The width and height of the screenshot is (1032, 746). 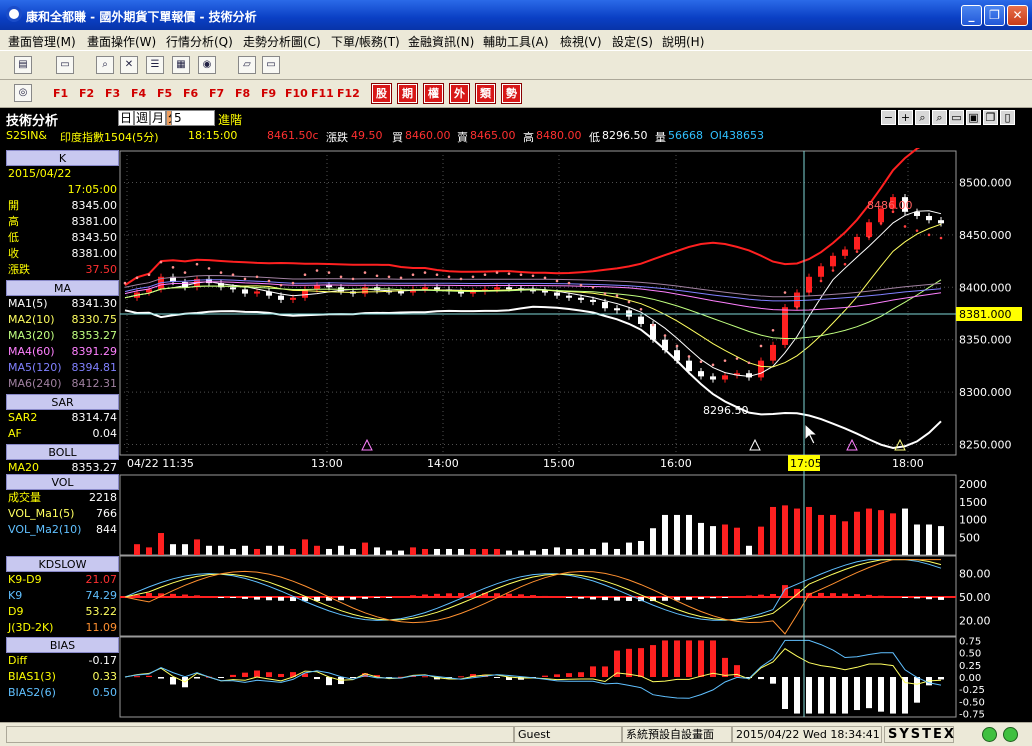 What do you see at coordinates (155, 65) in the screenshot?
I see `layout-icon: ☰` at bounding box center [155, 65].